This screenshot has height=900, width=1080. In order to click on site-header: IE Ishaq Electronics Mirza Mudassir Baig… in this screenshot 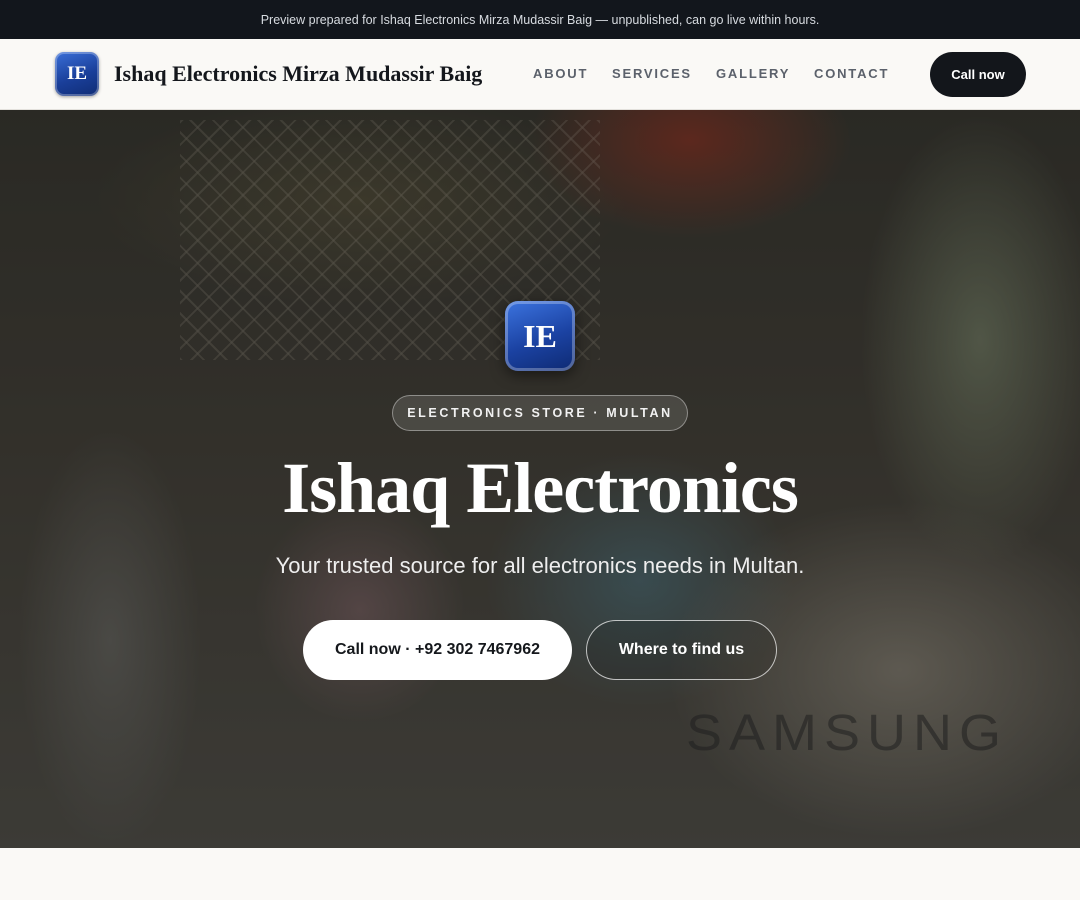, I will do `click(540, 74)`.